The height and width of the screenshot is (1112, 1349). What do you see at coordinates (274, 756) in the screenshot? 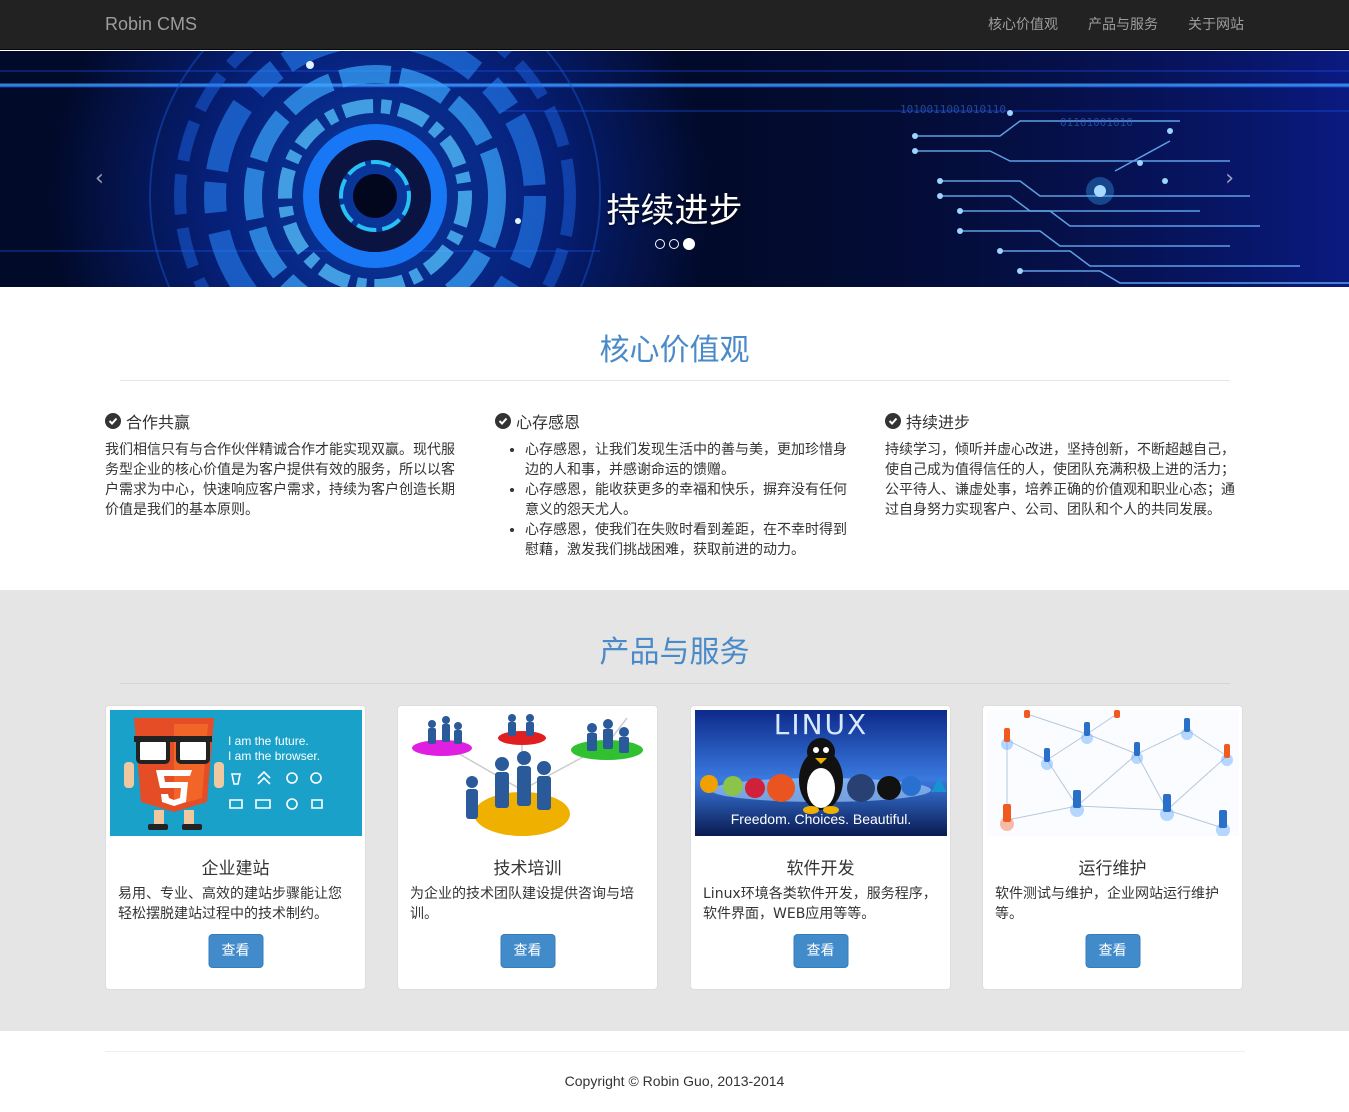
I see `image-text: I am the browser.` at bounding box center [274, 756].